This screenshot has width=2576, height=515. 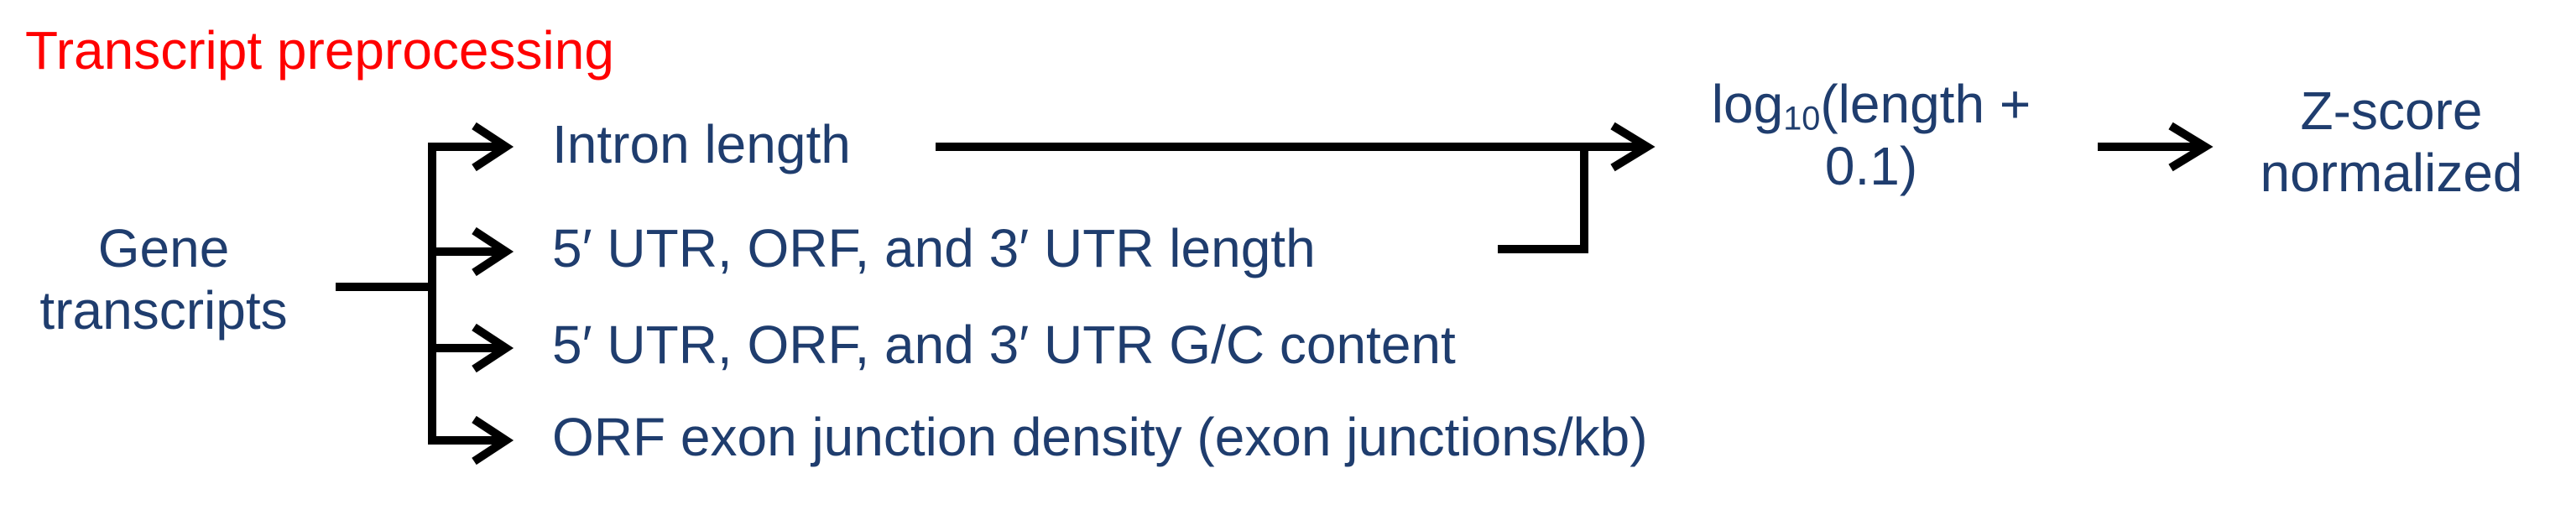 What do you see at coordinates (1802, 119) in the screenshot?
I see `log-base-subscript: 10` at bounding box center [1802, 119].